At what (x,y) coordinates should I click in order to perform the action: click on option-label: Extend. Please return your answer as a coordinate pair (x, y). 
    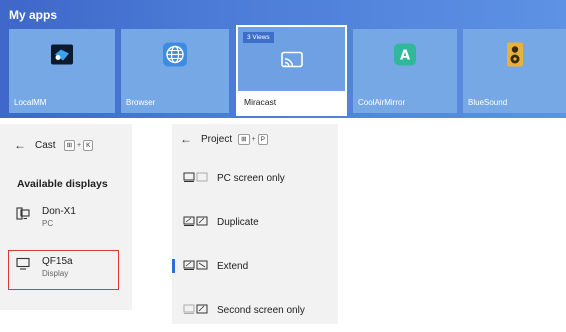
    Looking at the image, I should click on (233, 266).